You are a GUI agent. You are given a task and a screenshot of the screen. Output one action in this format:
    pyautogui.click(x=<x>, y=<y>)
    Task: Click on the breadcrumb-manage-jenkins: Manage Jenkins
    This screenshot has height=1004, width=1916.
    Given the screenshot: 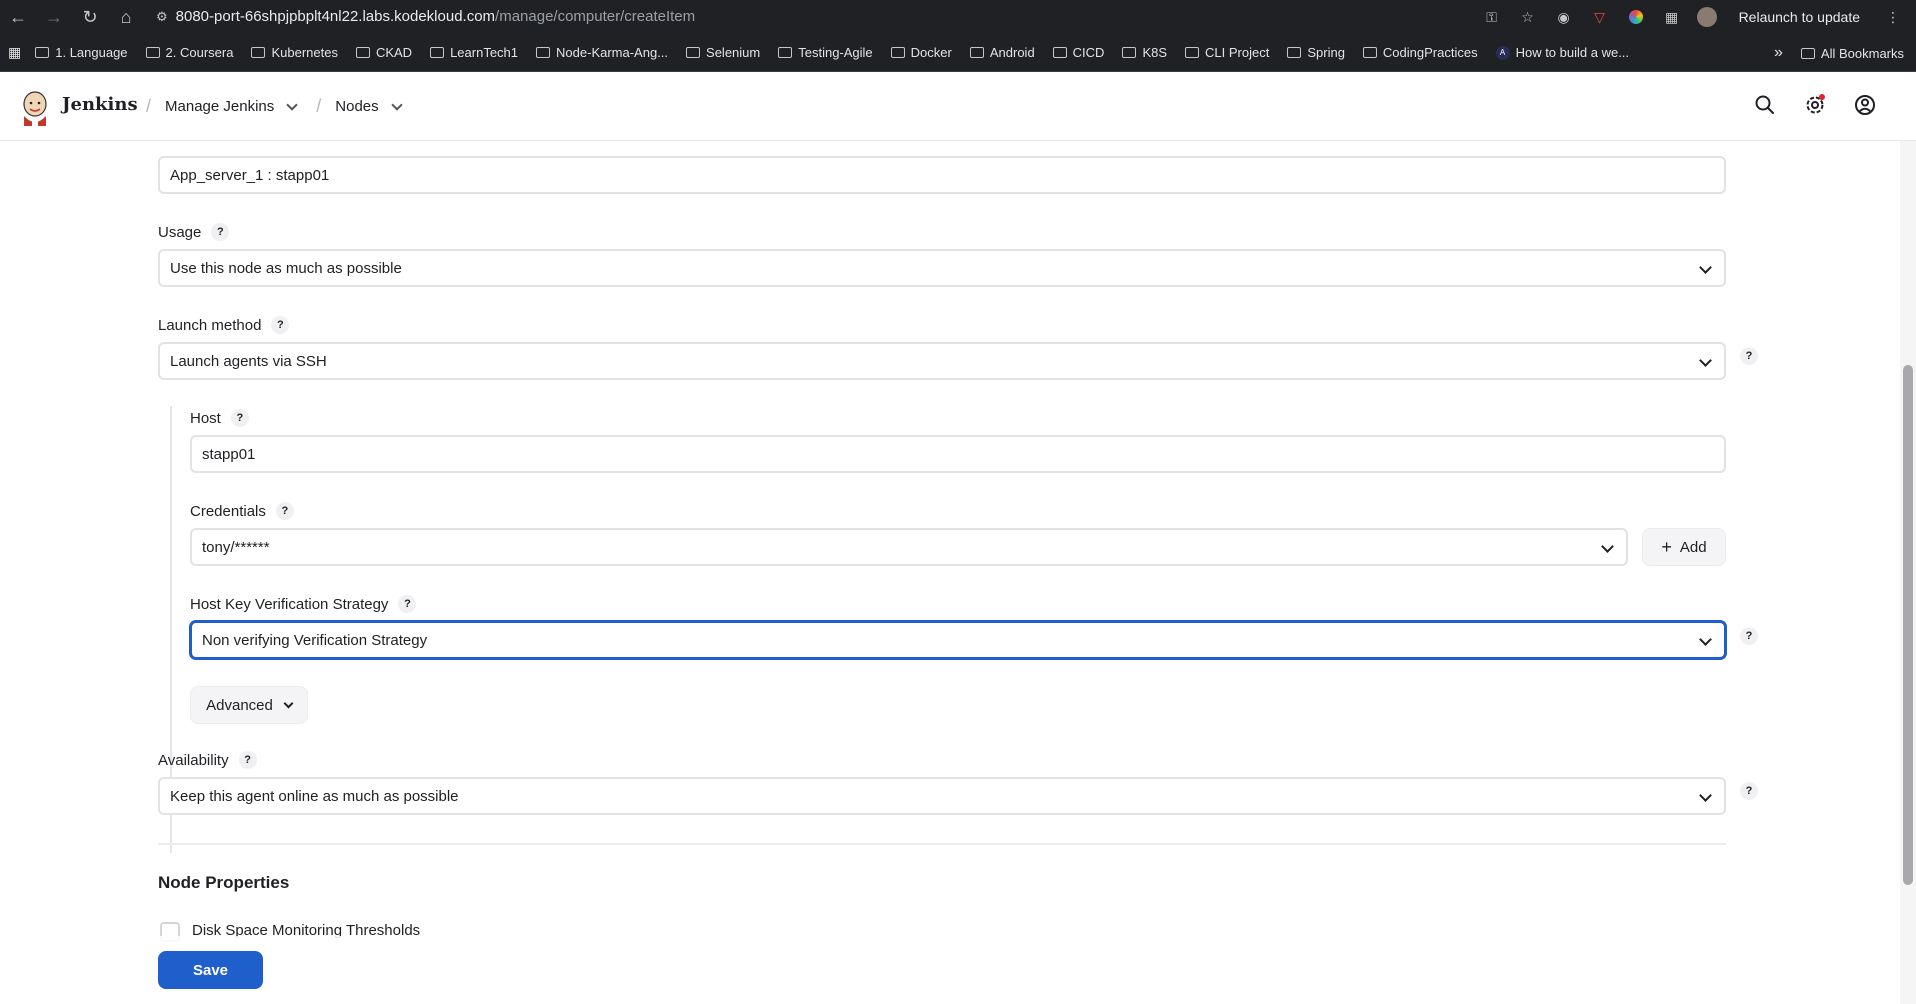 What is the action you would take?
    pyautogui.click(x=219, y=106)
    